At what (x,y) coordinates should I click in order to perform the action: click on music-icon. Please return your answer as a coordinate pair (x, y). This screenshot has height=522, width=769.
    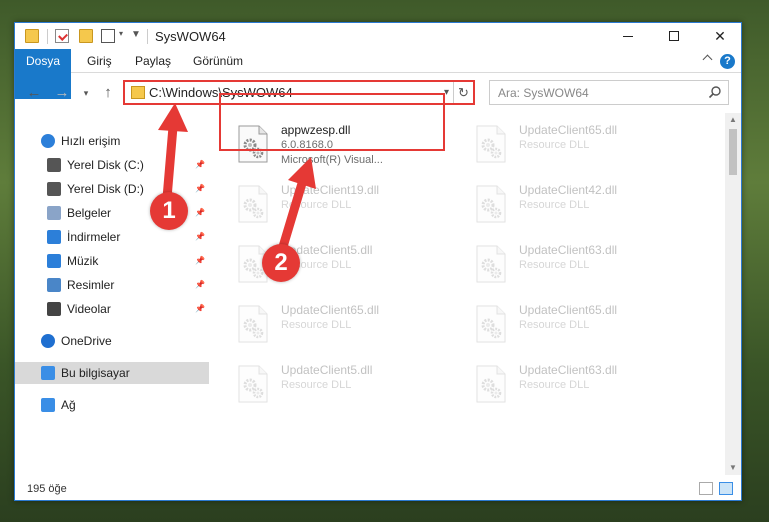
    Looking at the image, I should click on (54, 261).